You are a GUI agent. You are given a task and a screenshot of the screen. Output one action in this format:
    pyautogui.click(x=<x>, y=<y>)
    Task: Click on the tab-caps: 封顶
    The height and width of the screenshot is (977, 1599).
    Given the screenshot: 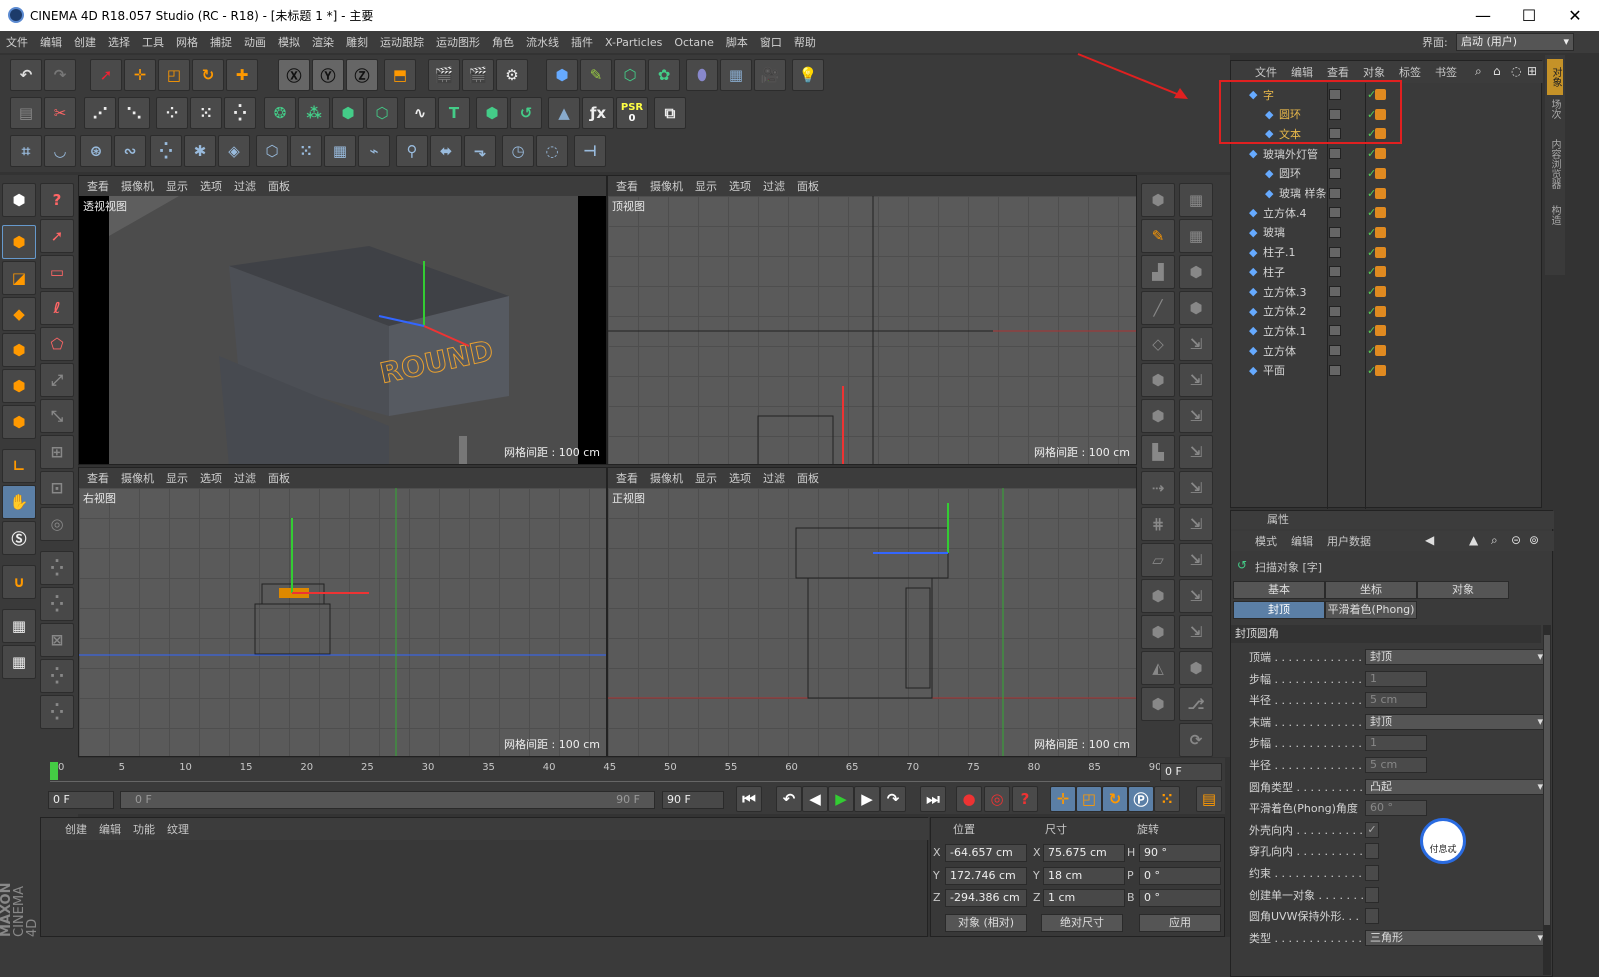 What is the action you would take?
    pyautogui.click(x=1279, y=610)
    